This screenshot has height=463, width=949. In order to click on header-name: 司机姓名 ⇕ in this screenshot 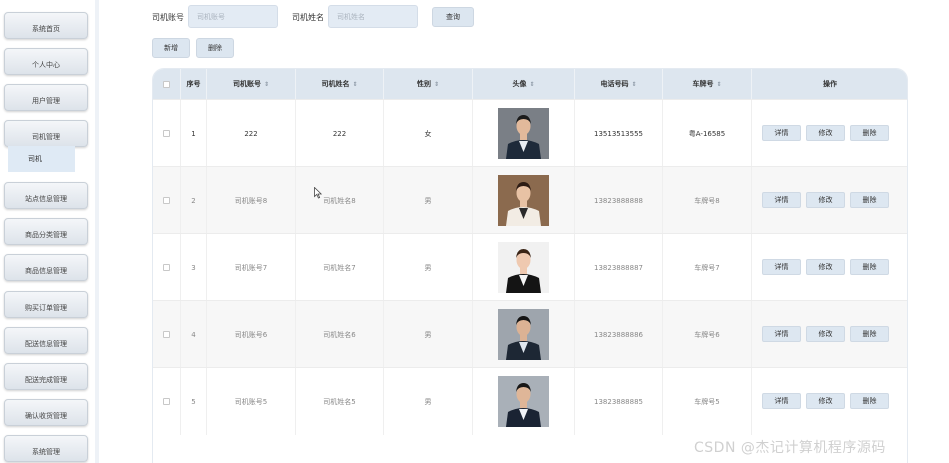, I will do `click(340, 84)`.